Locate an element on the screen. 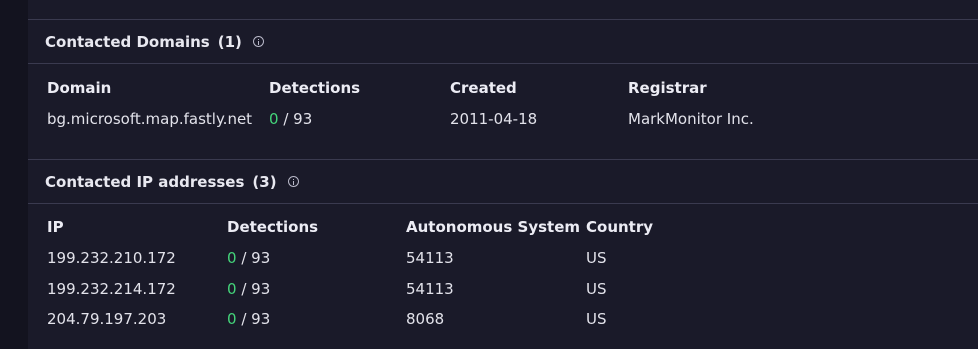 This screenshot has width=978, height=349. registrar-value: MarkMonitor Inc. is located at coordinates (691, 119).